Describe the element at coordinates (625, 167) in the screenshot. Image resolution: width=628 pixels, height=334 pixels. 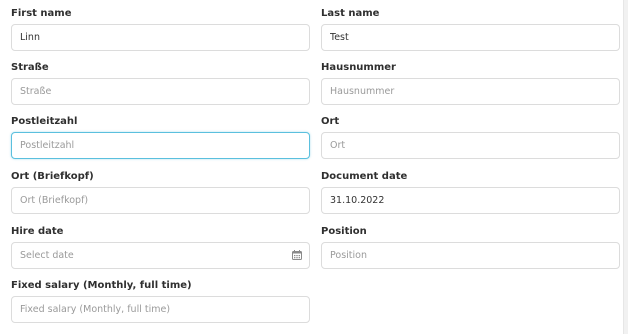
I see `scrollbar-track` at that location.